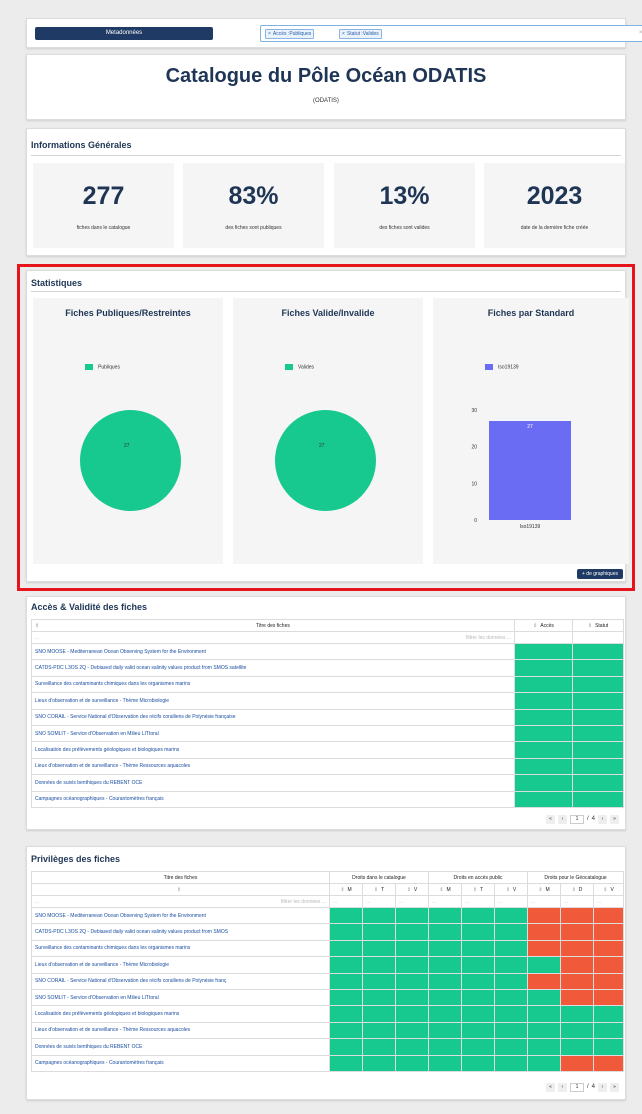 The image size is (642, 1114). What do you see at coordinates (598, 625) in the screenshot?
I see `column-header-status: ⇕ Statut` at bounding box center [598, 625].